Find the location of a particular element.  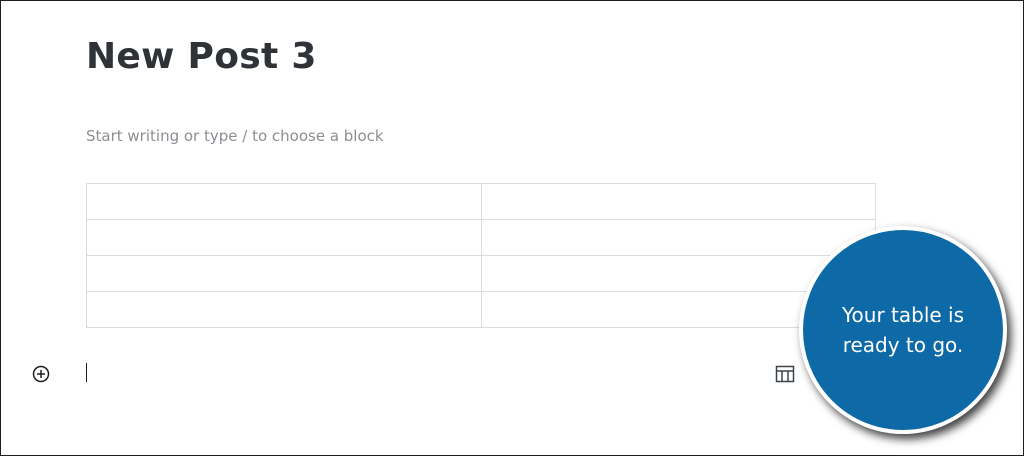

plus-circle-icon is located at coordinates (41, 374).